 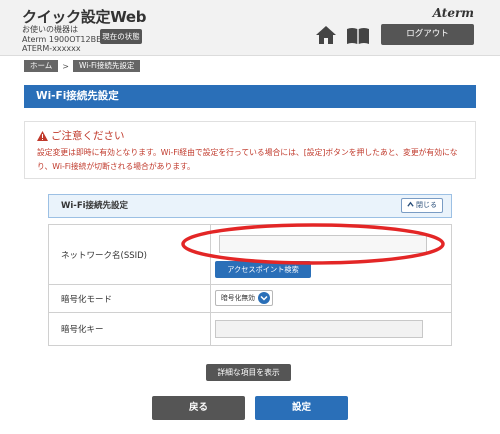 I want to click on ssid-row: ネットワーク名(SSID) アクセスポイント検索, so click(x=250, y=255).